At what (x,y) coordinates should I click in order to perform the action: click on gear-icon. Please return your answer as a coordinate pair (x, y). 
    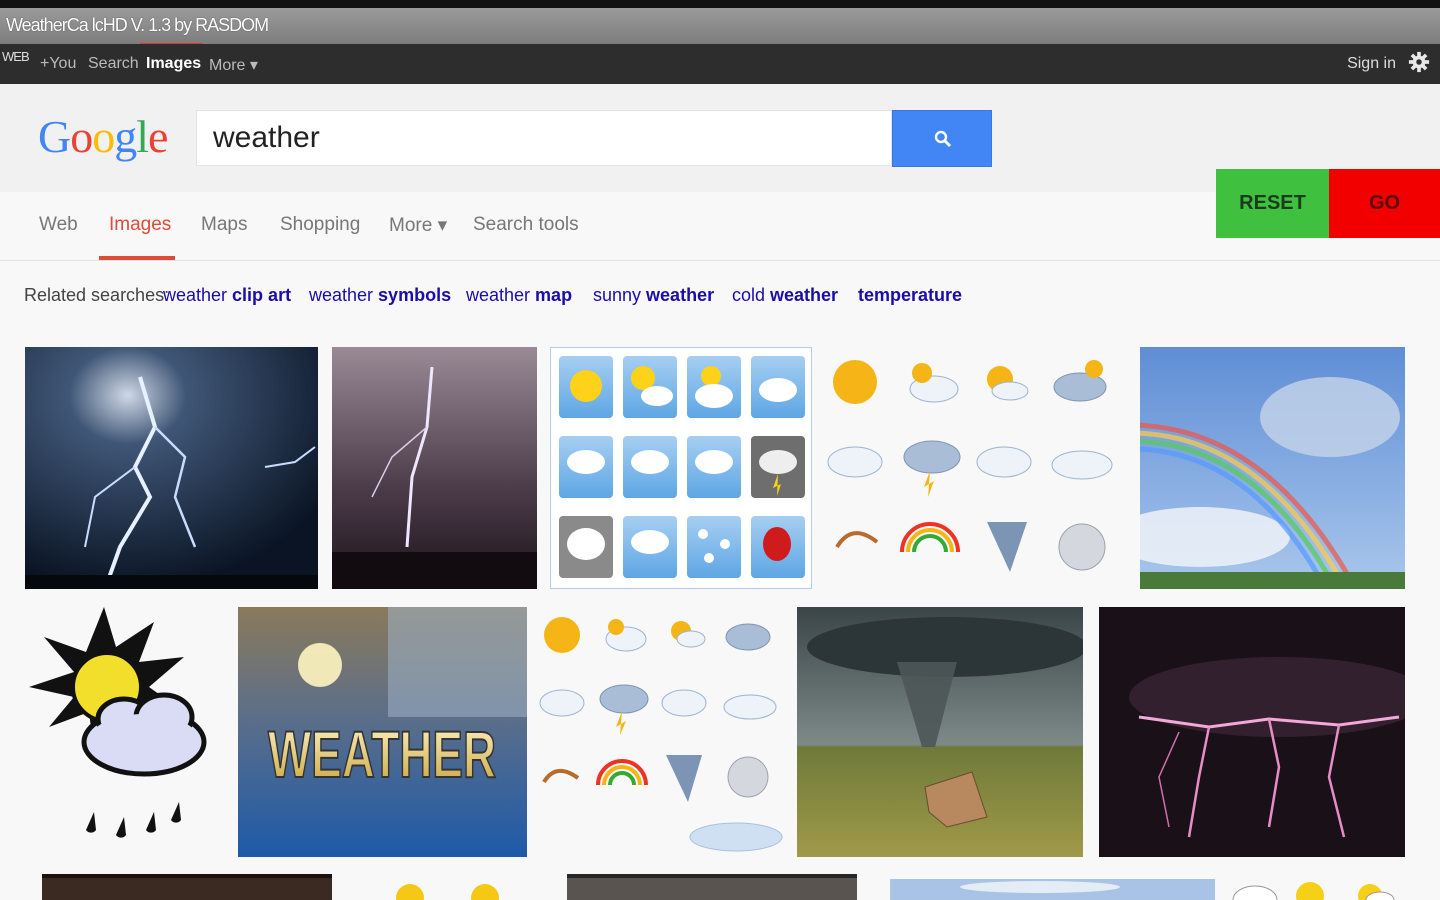
    Looking at the image, I should click on (1419, 62).